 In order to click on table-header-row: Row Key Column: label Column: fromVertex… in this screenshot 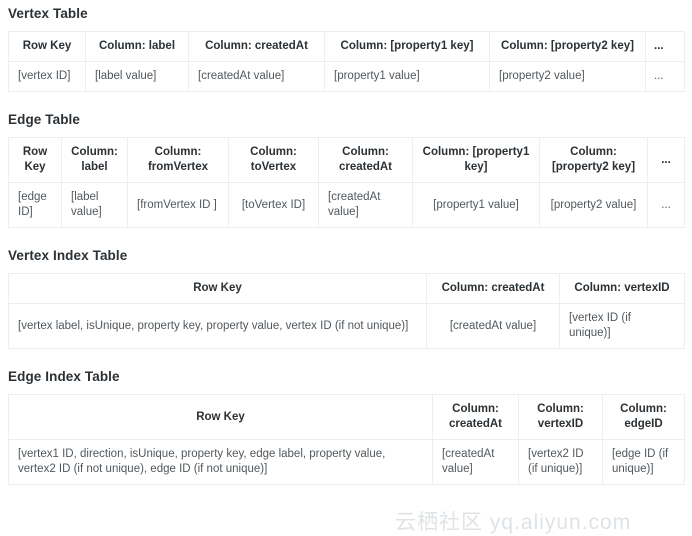, I will do `click(346, 160)`.